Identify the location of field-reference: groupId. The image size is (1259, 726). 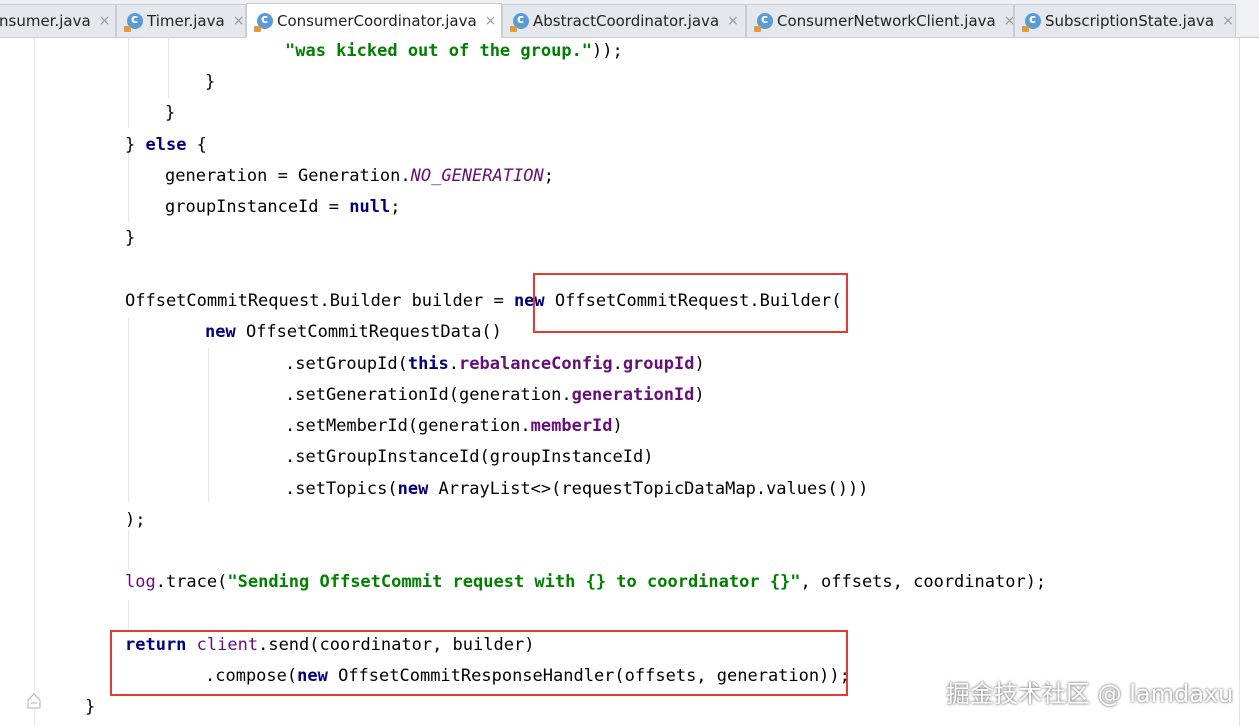
(658, 364).